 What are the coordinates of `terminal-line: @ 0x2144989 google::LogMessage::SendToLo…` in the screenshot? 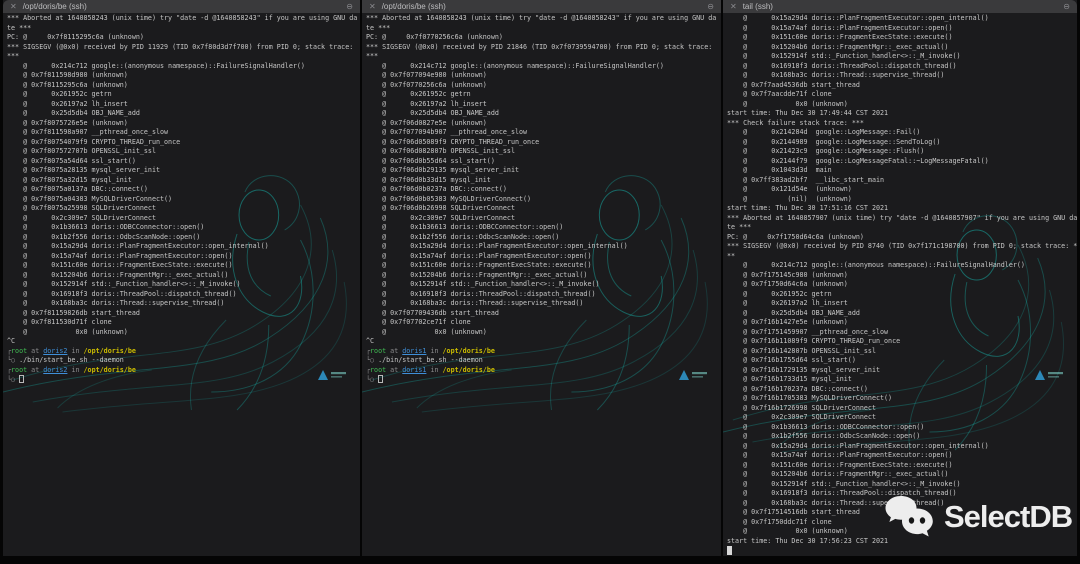 It's located at (834, 141).